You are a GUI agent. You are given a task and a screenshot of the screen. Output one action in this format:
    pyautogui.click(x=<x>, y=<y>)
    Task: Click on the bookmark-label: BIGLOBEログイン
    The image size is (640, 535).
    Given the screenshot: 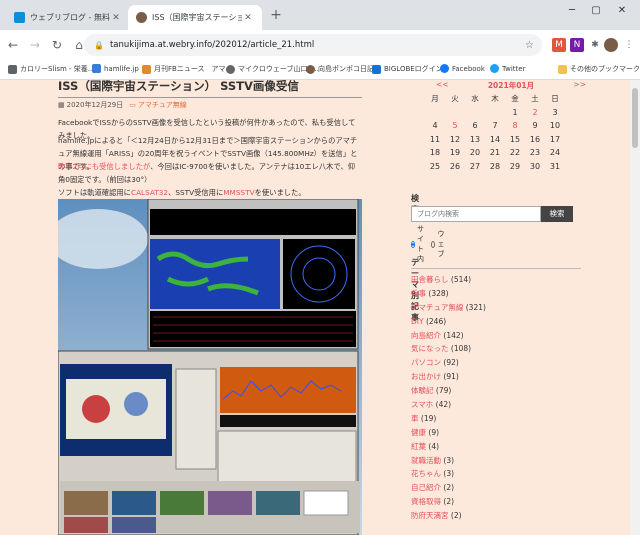 What is the action you would take?
    pyautogui.click(x=413, y=69)
    